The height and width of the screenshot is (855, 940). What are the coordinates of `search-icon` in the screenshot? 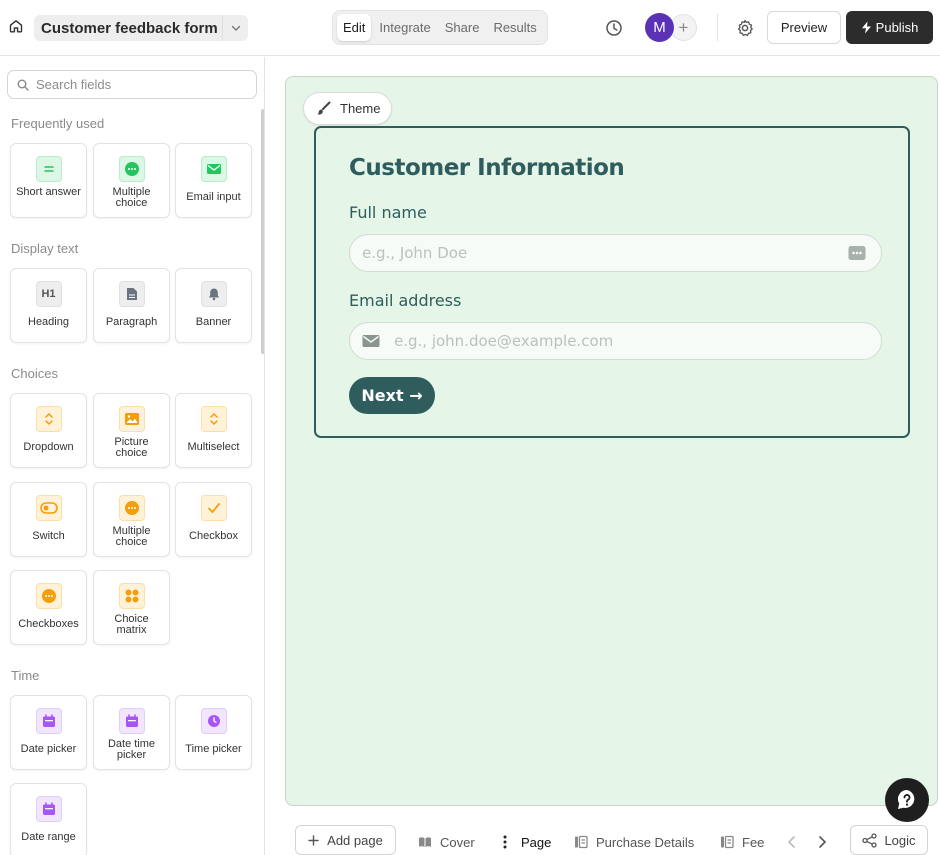 It's located at (23, 85).